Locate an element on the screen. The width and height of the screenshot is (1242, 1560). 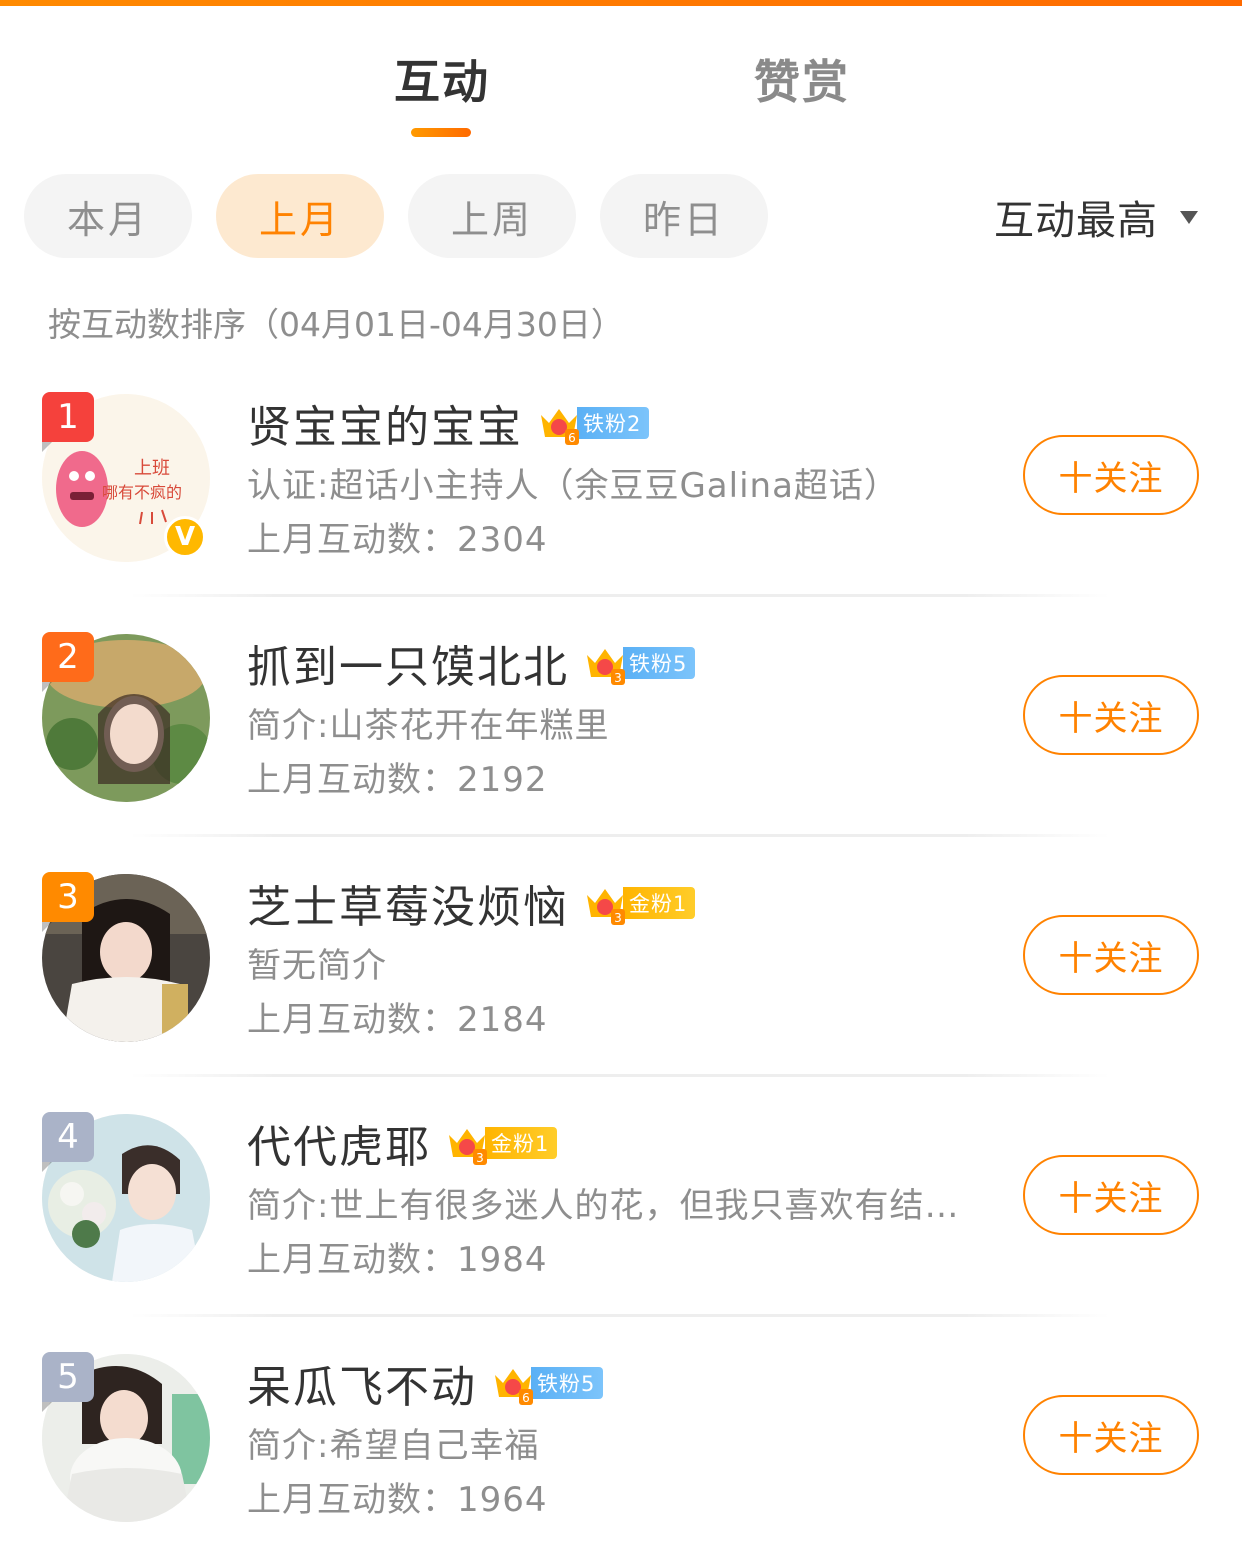
rank-badge: 4 is located at coordinates (68, 1142).